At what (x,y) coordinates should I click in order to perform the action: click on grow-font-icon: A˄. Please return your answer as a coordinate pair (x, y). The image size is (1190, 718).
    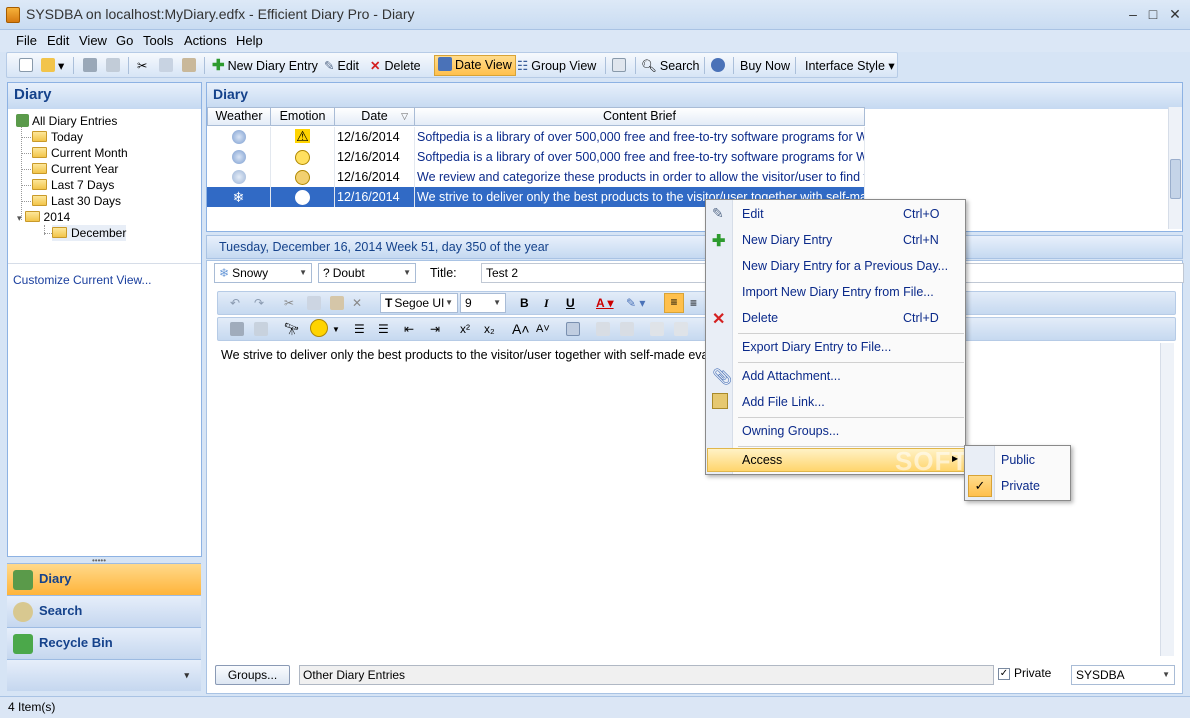
    Looking at the image, I should click on (521, 329).